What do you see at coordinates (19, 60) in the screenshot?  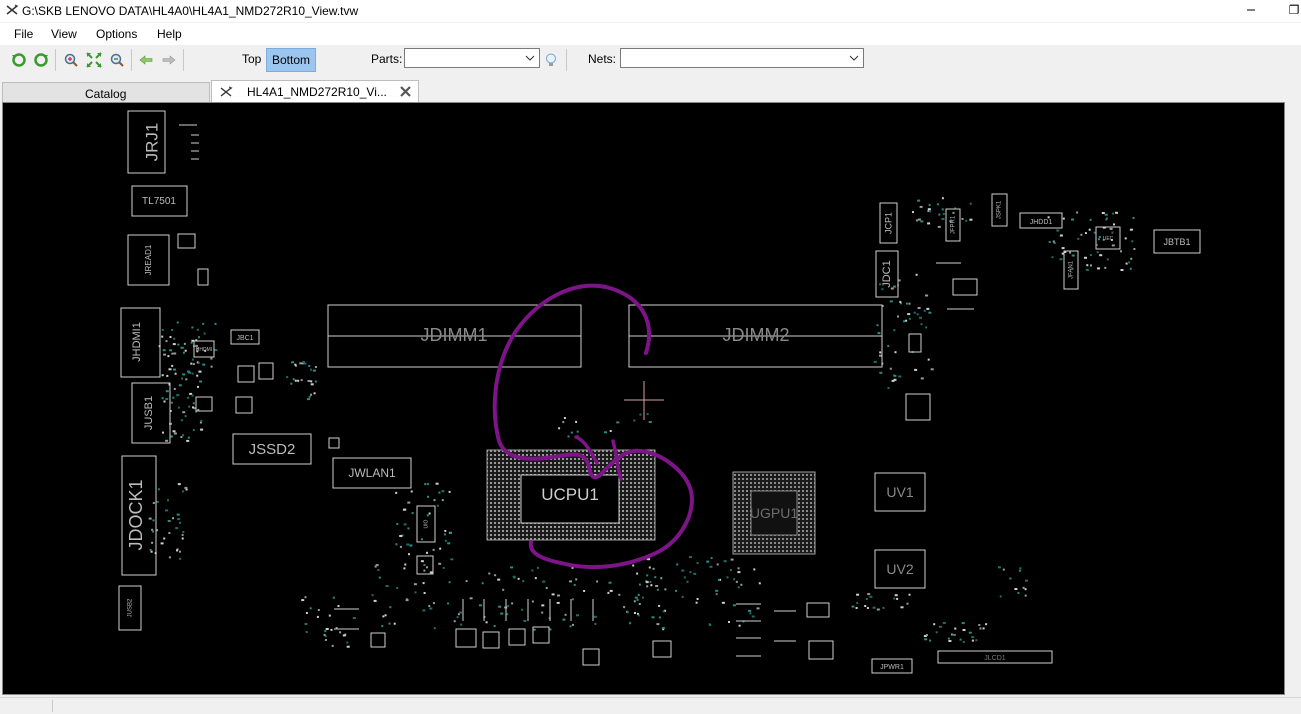 I see `rotate-left-icon` at bounding box center [19, 60].